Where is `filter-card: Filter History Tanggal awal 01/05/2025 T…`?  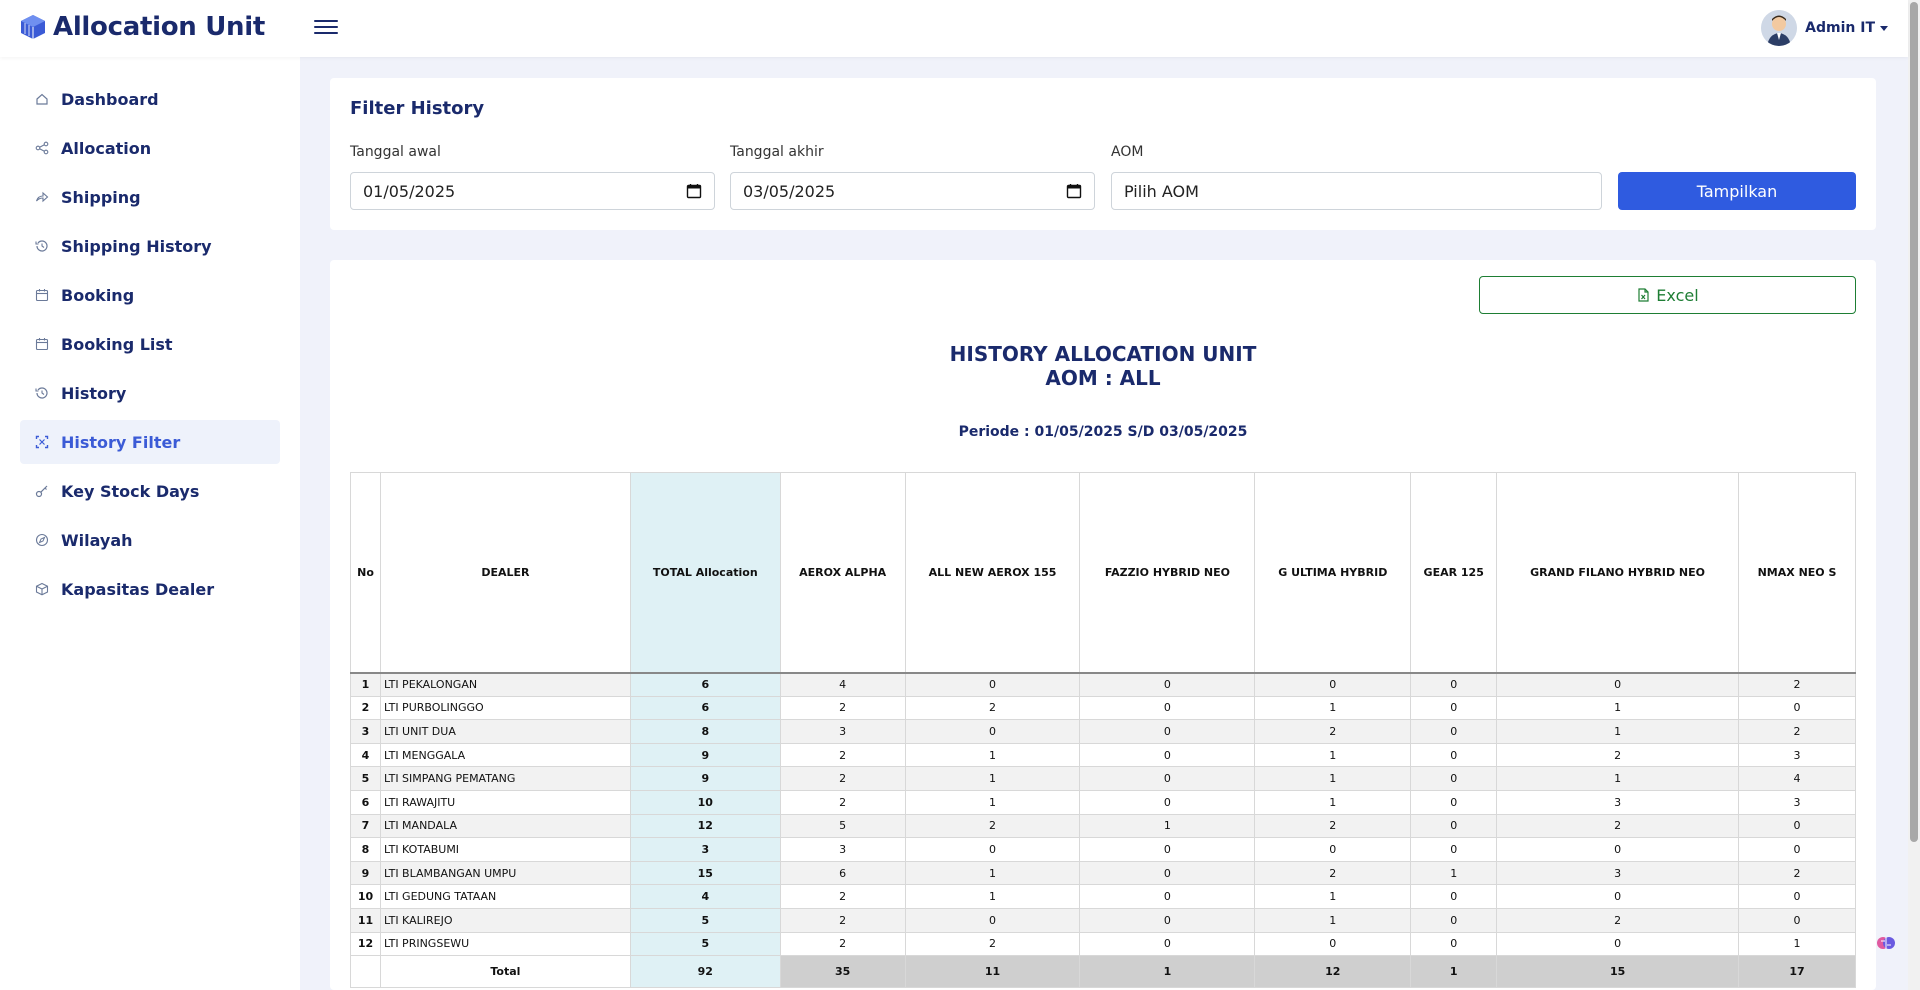 filter-card: Filter History Tanggal awal 01/05/2025 T… is located at coordinates (1103, 154).